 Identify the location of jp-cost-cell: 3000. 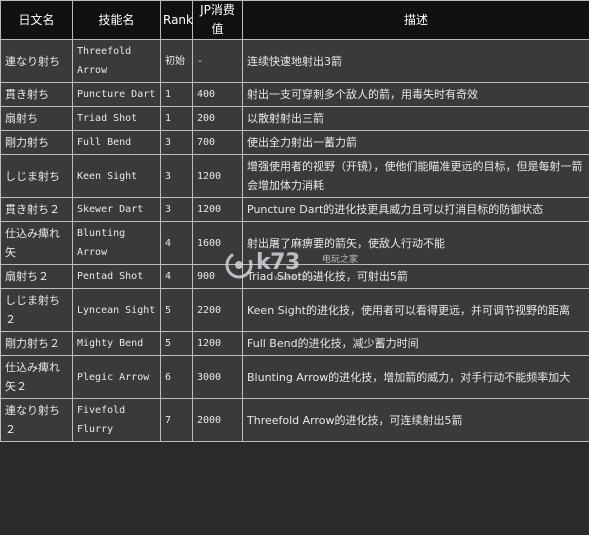
(217, 377).